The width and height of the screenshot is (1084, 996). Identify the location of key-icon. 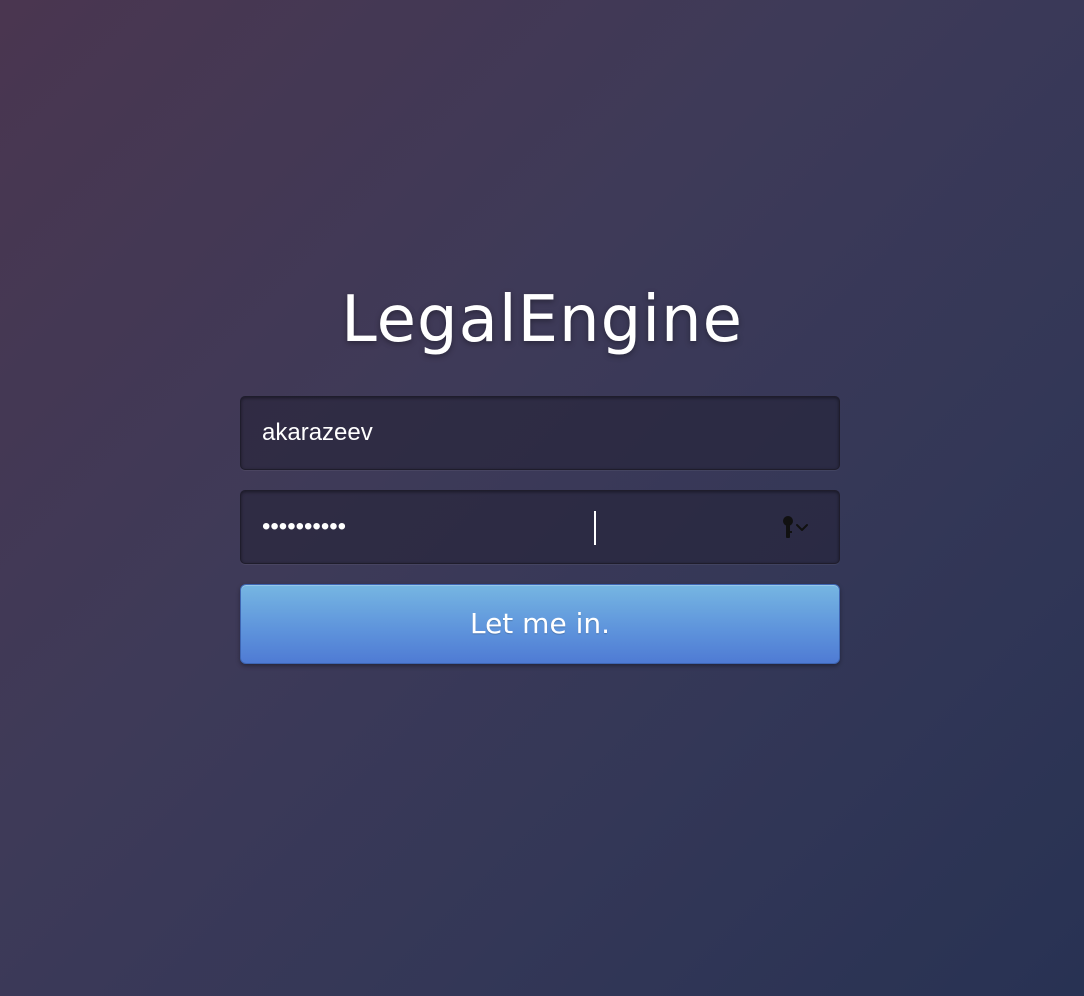
(798, 527).